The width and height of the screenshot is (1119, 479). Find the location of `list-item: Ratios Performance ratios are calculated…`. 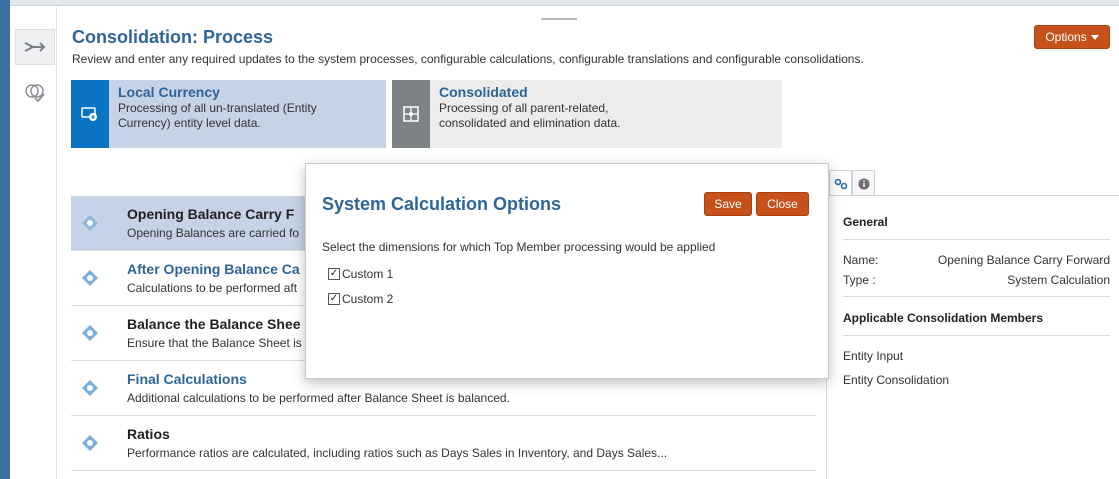

list-item: Ratios Performance ratios are calculated… is located at coordinates (443, 443).